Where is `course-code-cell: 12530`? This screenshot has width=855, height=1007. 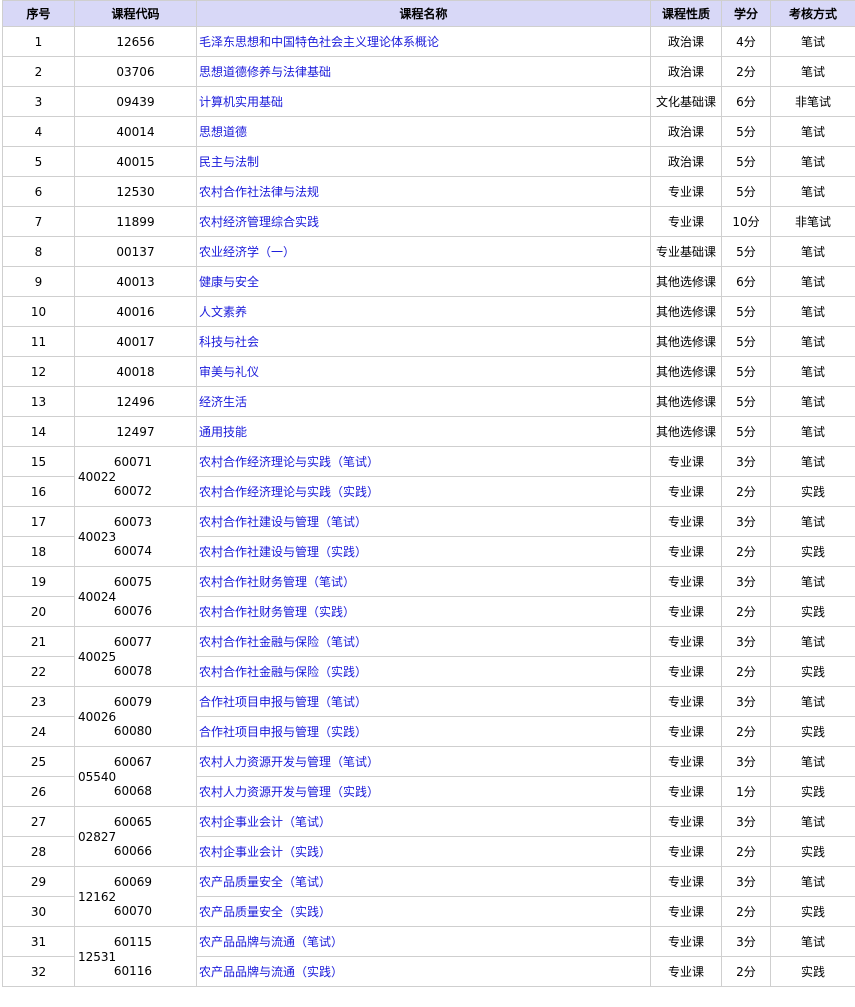 course-code-cell: 12530 is located at coordinates (135, 191).